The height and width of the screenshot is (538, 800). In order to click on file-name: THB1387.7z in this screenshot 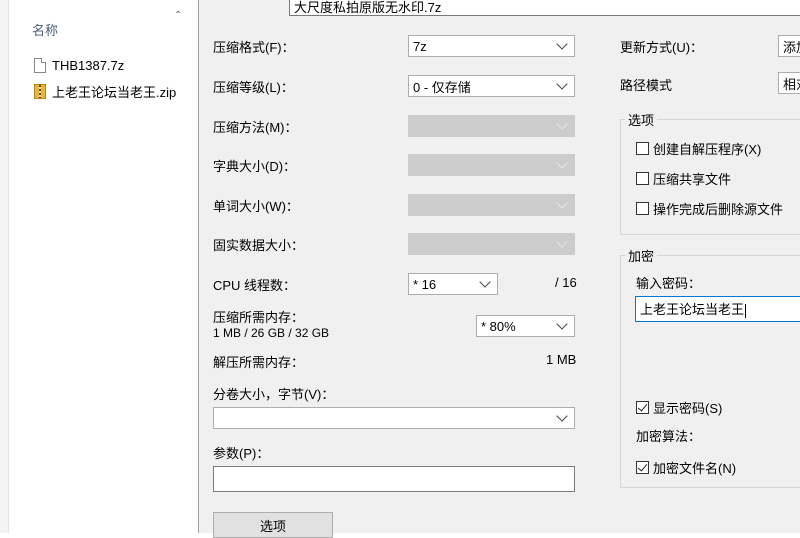, I will do `click(88, 65)`.